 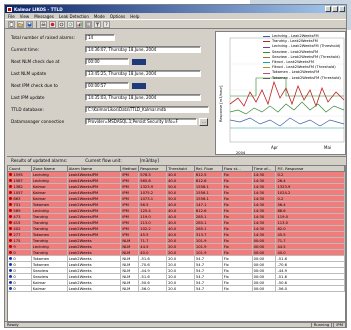 I want to click on next-ipm-label: Next IPM check due to, so click(x=34, y=85).